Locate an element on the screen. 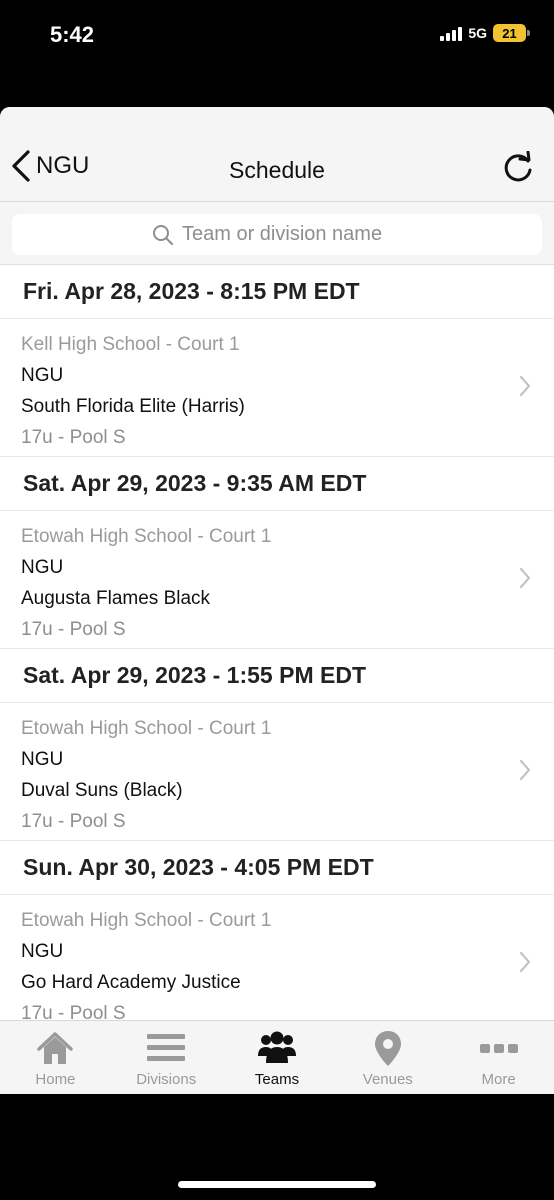  search-bar is located at coordinates (277, 233).